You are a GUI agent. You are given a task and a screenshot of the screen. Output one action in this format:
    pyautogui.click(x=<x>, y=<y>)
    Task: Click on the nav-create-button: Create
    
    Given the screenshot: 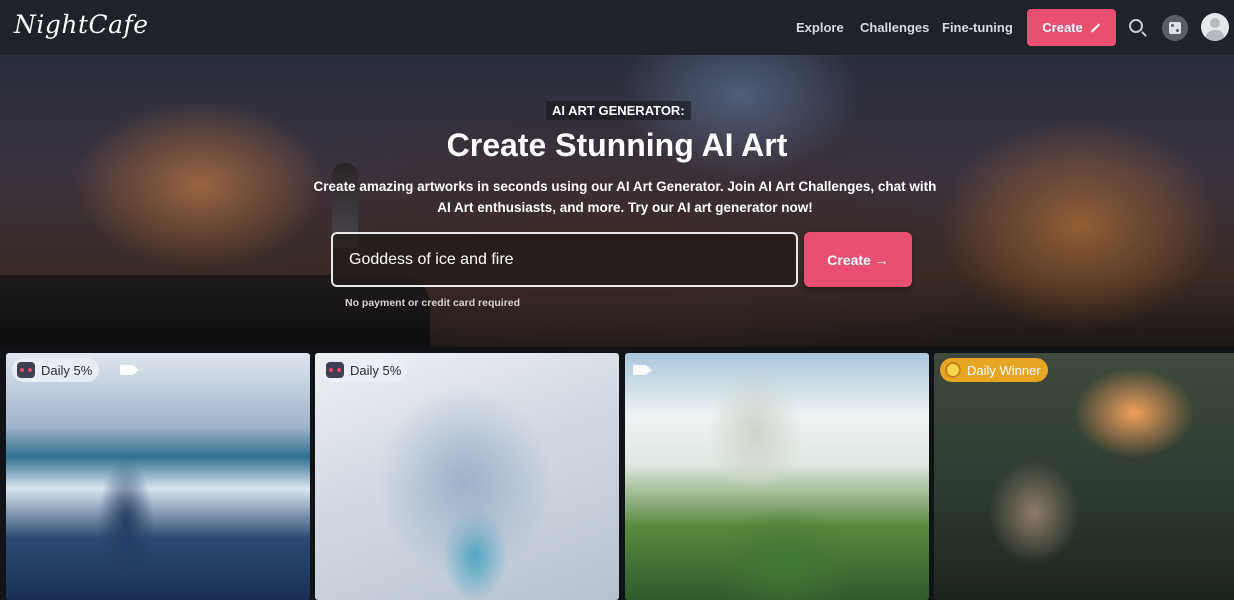 What is the action you would take?
    pyautogui.click(x=1071, y=27)
    